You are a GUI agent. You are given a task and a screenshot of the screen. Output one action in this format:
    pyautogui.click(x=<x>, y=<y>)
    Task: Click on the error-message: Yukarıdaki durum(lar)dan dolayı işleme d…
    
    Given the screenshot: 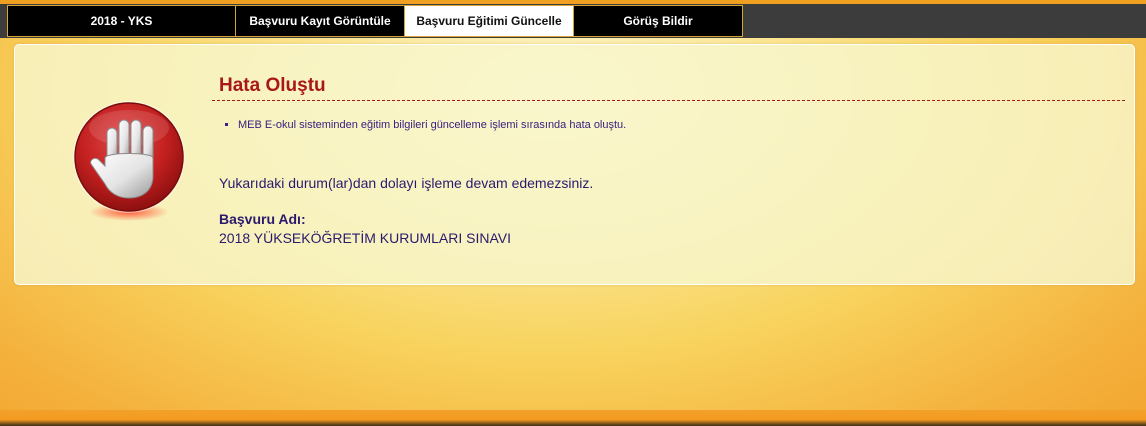 What is the action you would take?
    pyautogui.click(x=406, y=183)
    